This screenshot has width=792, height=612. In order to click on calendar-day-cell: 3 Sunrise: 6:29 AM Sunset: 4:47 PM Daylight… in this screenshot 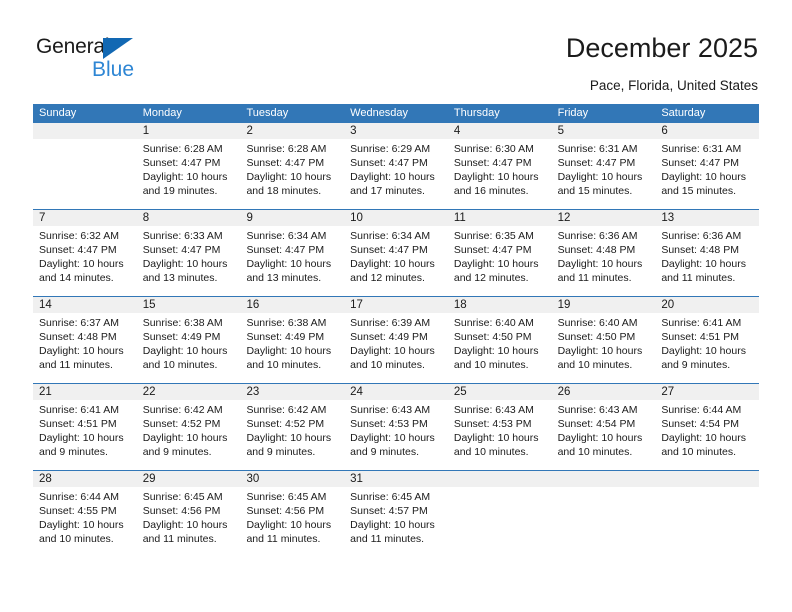, I will do `click(396, 166)`.